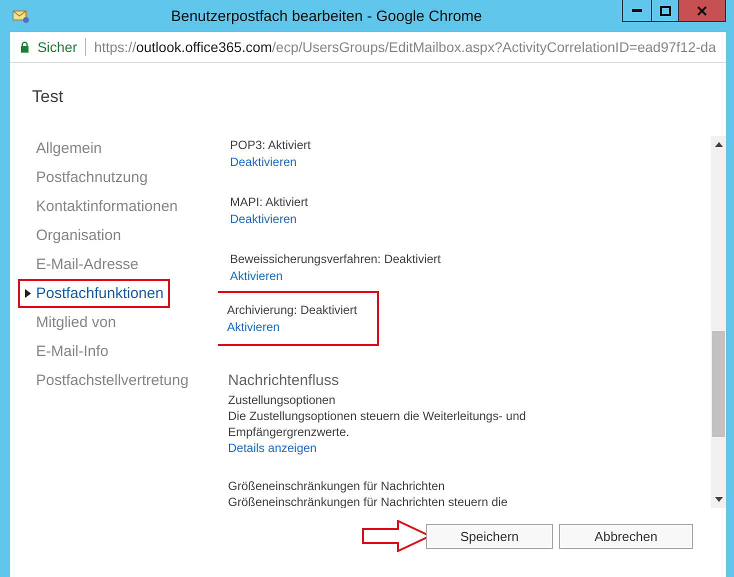 Image resolution: width=734 pixels, height=577 pixels. What do you see at coordinates (282, 400) in the screenshot?
I see `option-title: Zustellungsoptionen` at bounding box center [282, 400].